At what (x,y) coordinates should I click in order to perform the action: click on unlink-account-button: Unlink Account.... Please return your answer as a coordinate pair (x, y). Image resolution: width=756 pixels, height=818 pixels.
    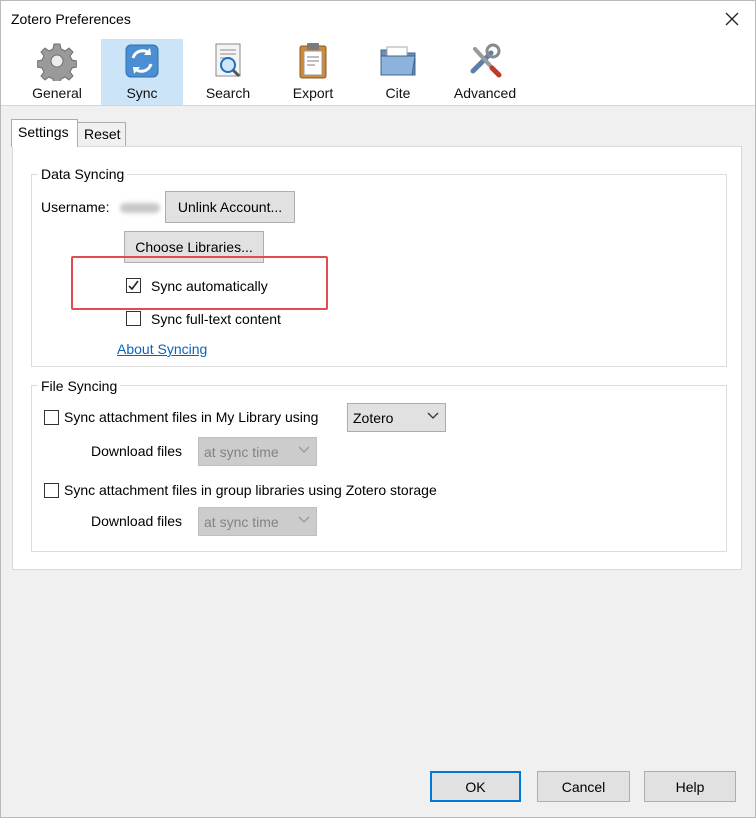
    Looking at the image, I should click on (230, 207).